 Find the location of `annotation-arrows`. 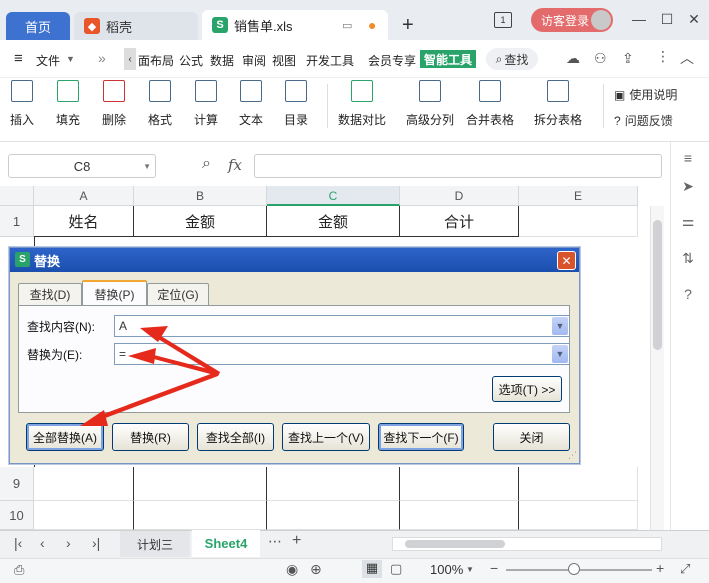

annotation-arrows is located at coordinates (150, 376).